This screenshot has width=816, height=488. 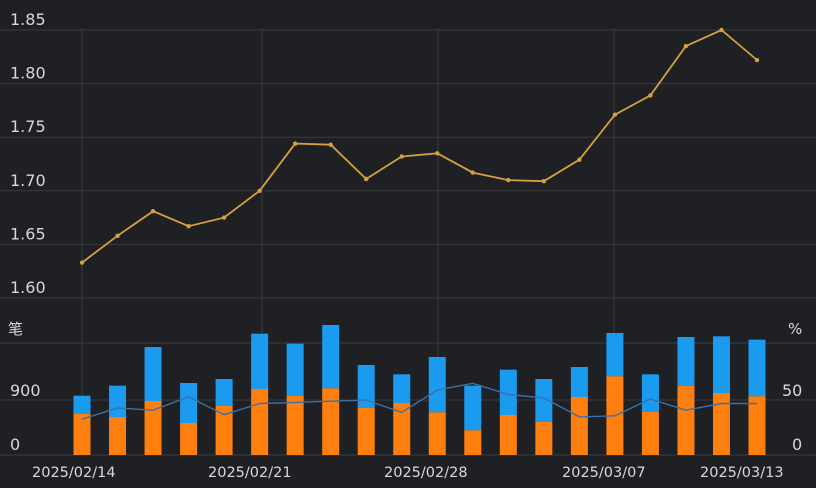 I want to click on date-tick: 2025/03/13, so click(x=742, y=473).